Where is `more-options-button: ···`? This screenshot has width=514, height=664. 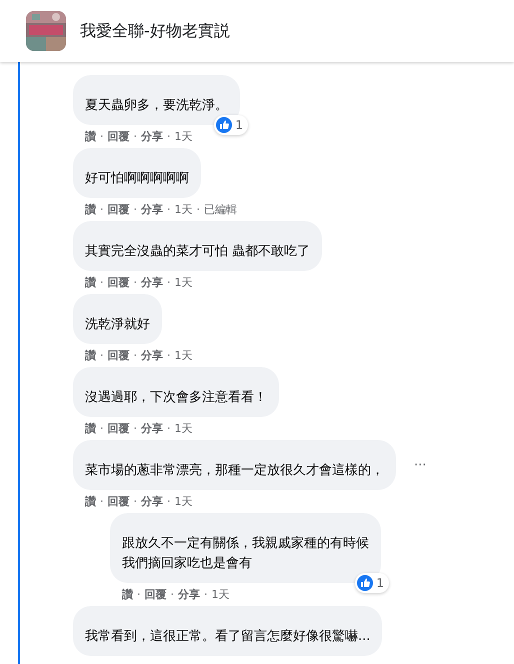 more-options-button: ··· is located at coordinates (420, 465).